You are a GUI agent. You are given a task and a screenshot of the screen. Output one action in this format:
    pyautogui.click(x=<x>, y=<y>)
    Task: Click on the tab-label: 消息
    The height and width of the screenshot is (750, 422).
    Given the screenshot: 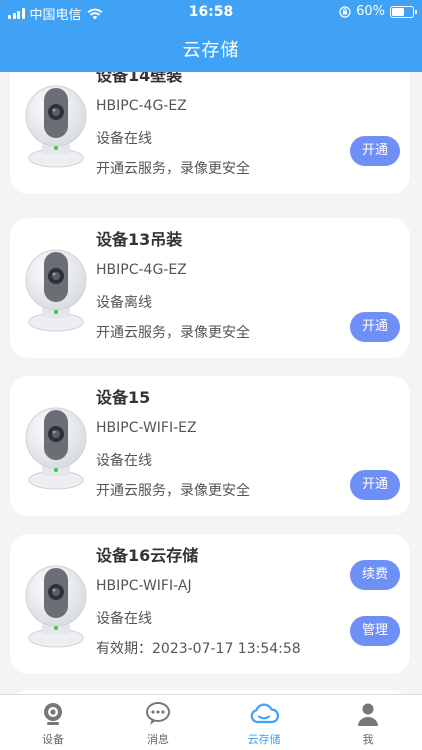 What is the action you would take?
    pyautogui.click(x=158, y=739)
    